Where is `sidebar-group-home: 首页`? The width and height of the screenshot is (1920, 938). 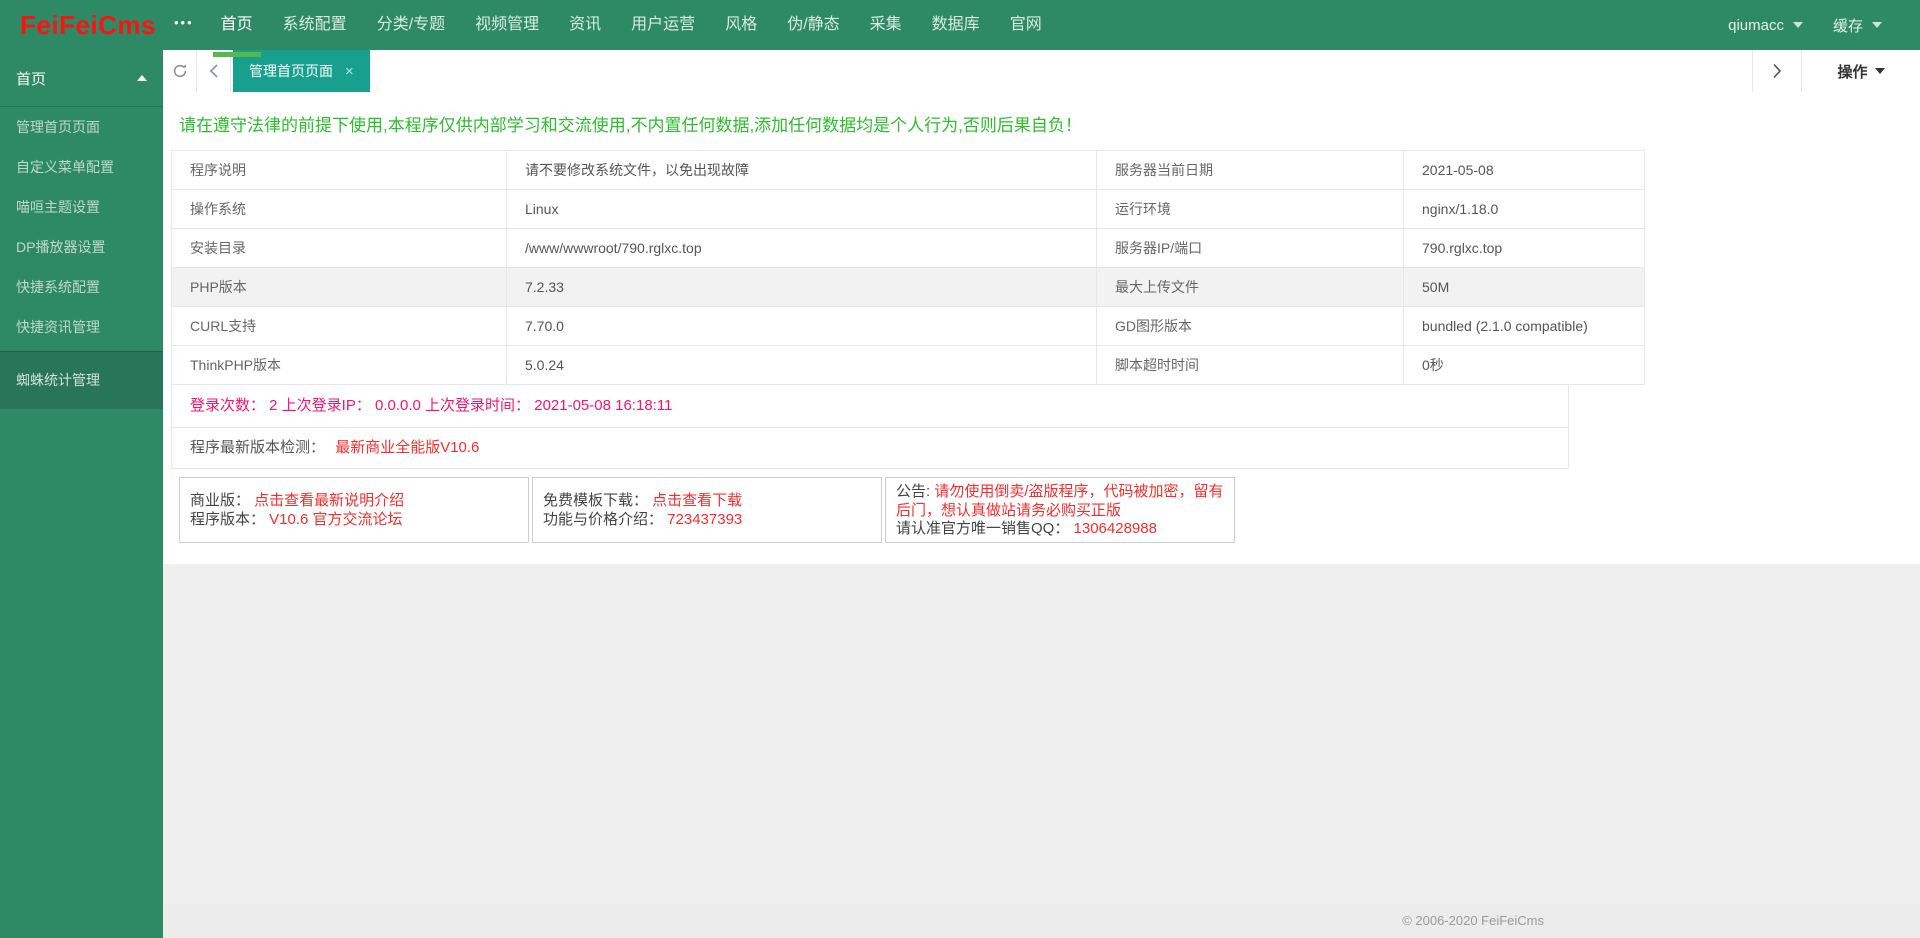
sidebar-group-home: 首页 is located at coordinates (81, 78).